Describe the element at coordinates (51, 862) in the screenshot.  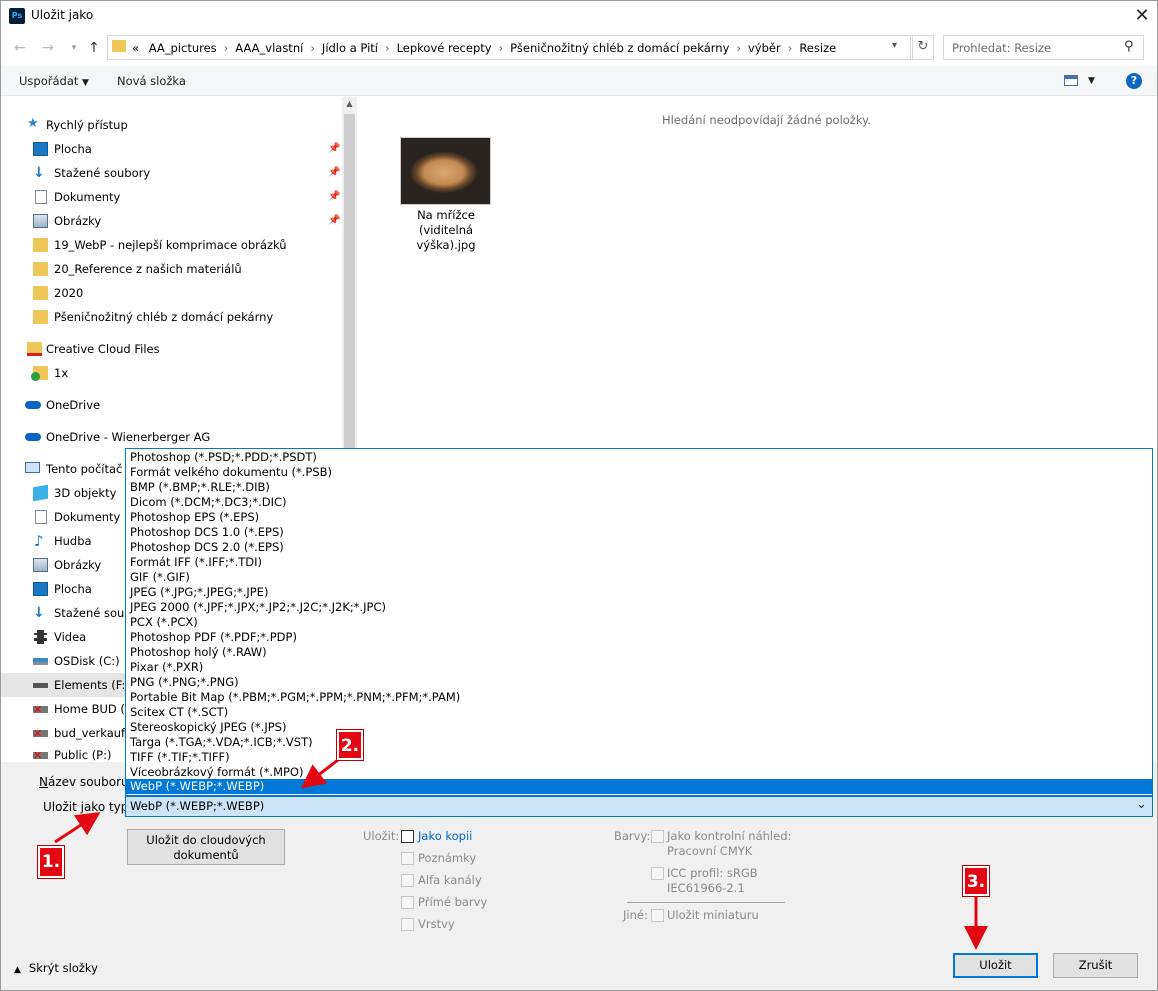
I see `step-badge-1: 1.` at that location.